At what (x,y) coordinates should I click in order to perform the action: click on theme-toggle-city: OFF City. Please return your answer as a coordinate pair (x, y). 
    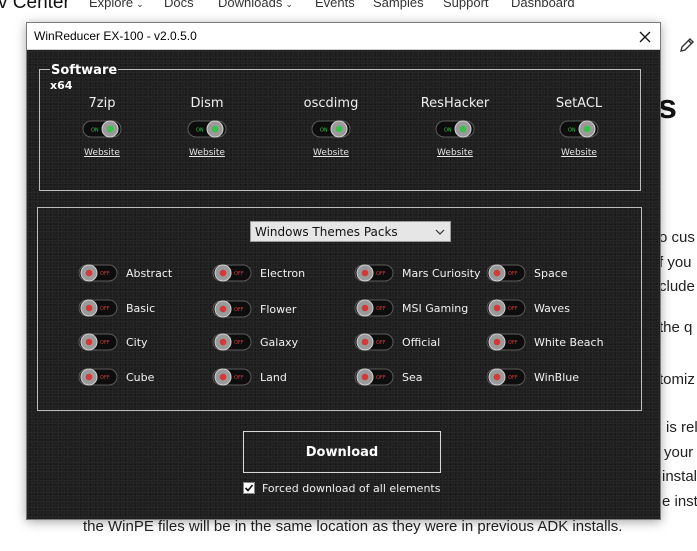
    Looking at the image, I should click on (113, 342).